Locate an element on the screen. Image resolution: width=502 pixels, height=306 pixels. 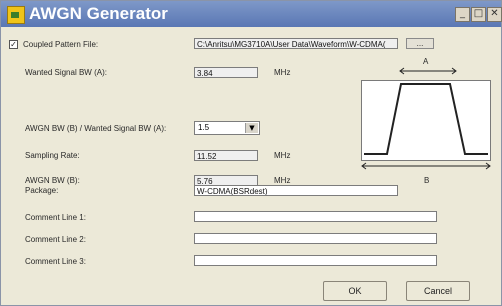
window-title: AWGN Generator is located at coordinates (98, 13).